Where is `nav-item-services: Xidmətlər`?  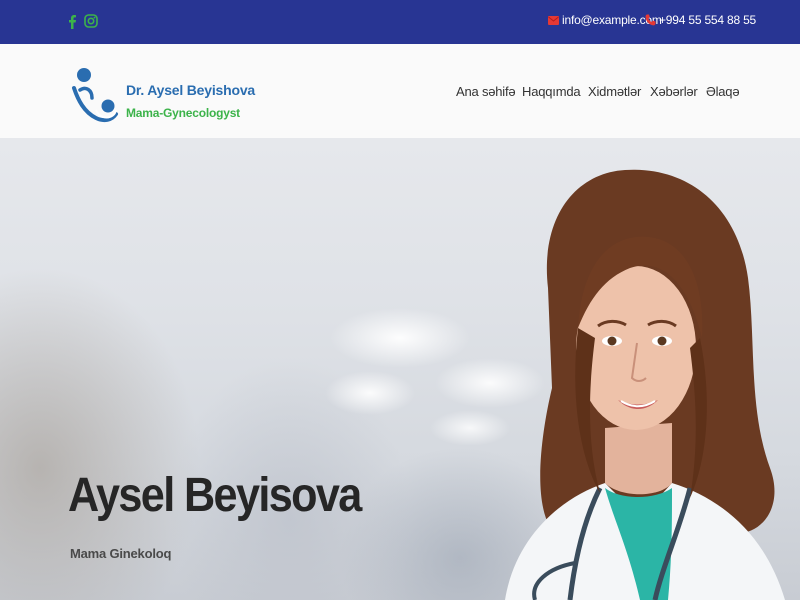
nav-item-services: Xidmətlər is located at coordinates (614, 91).